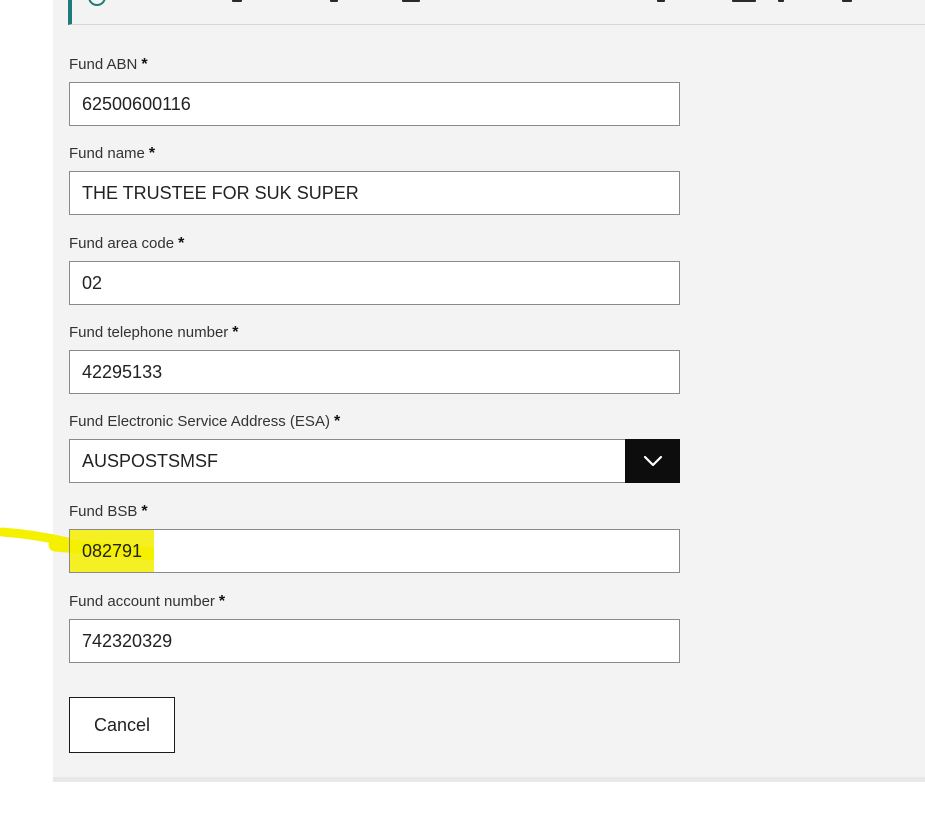 The height and width of the screenshot is (813, 925). Describe the element at coordinates (496, 12) in the screenshot. I see `info-notice` at that location.